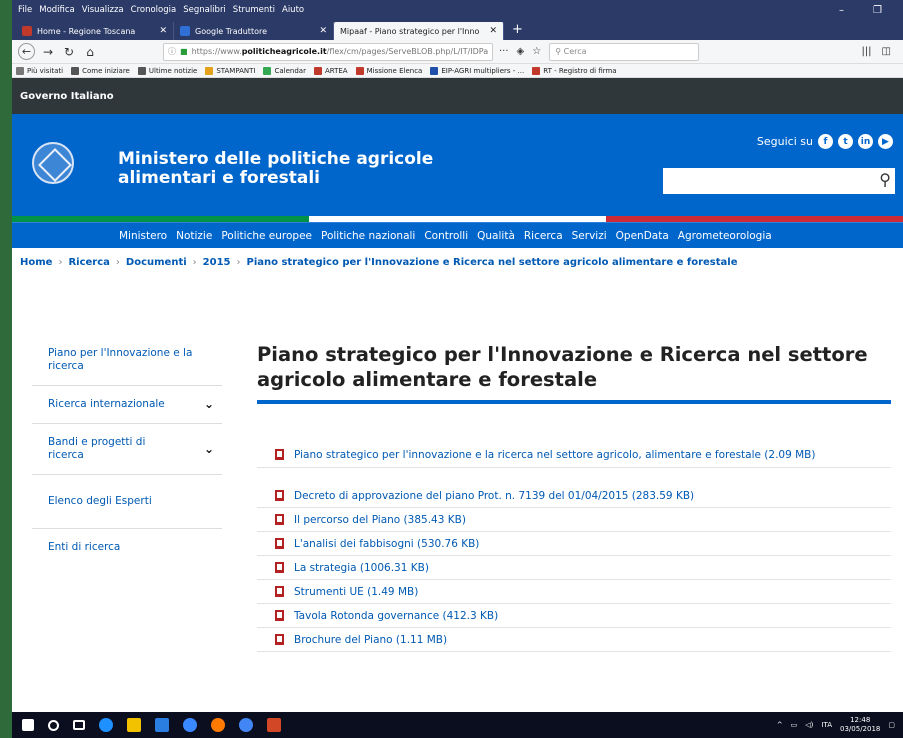  I want to click on clock: 12:48 03/05/2018, so click(860, 725).